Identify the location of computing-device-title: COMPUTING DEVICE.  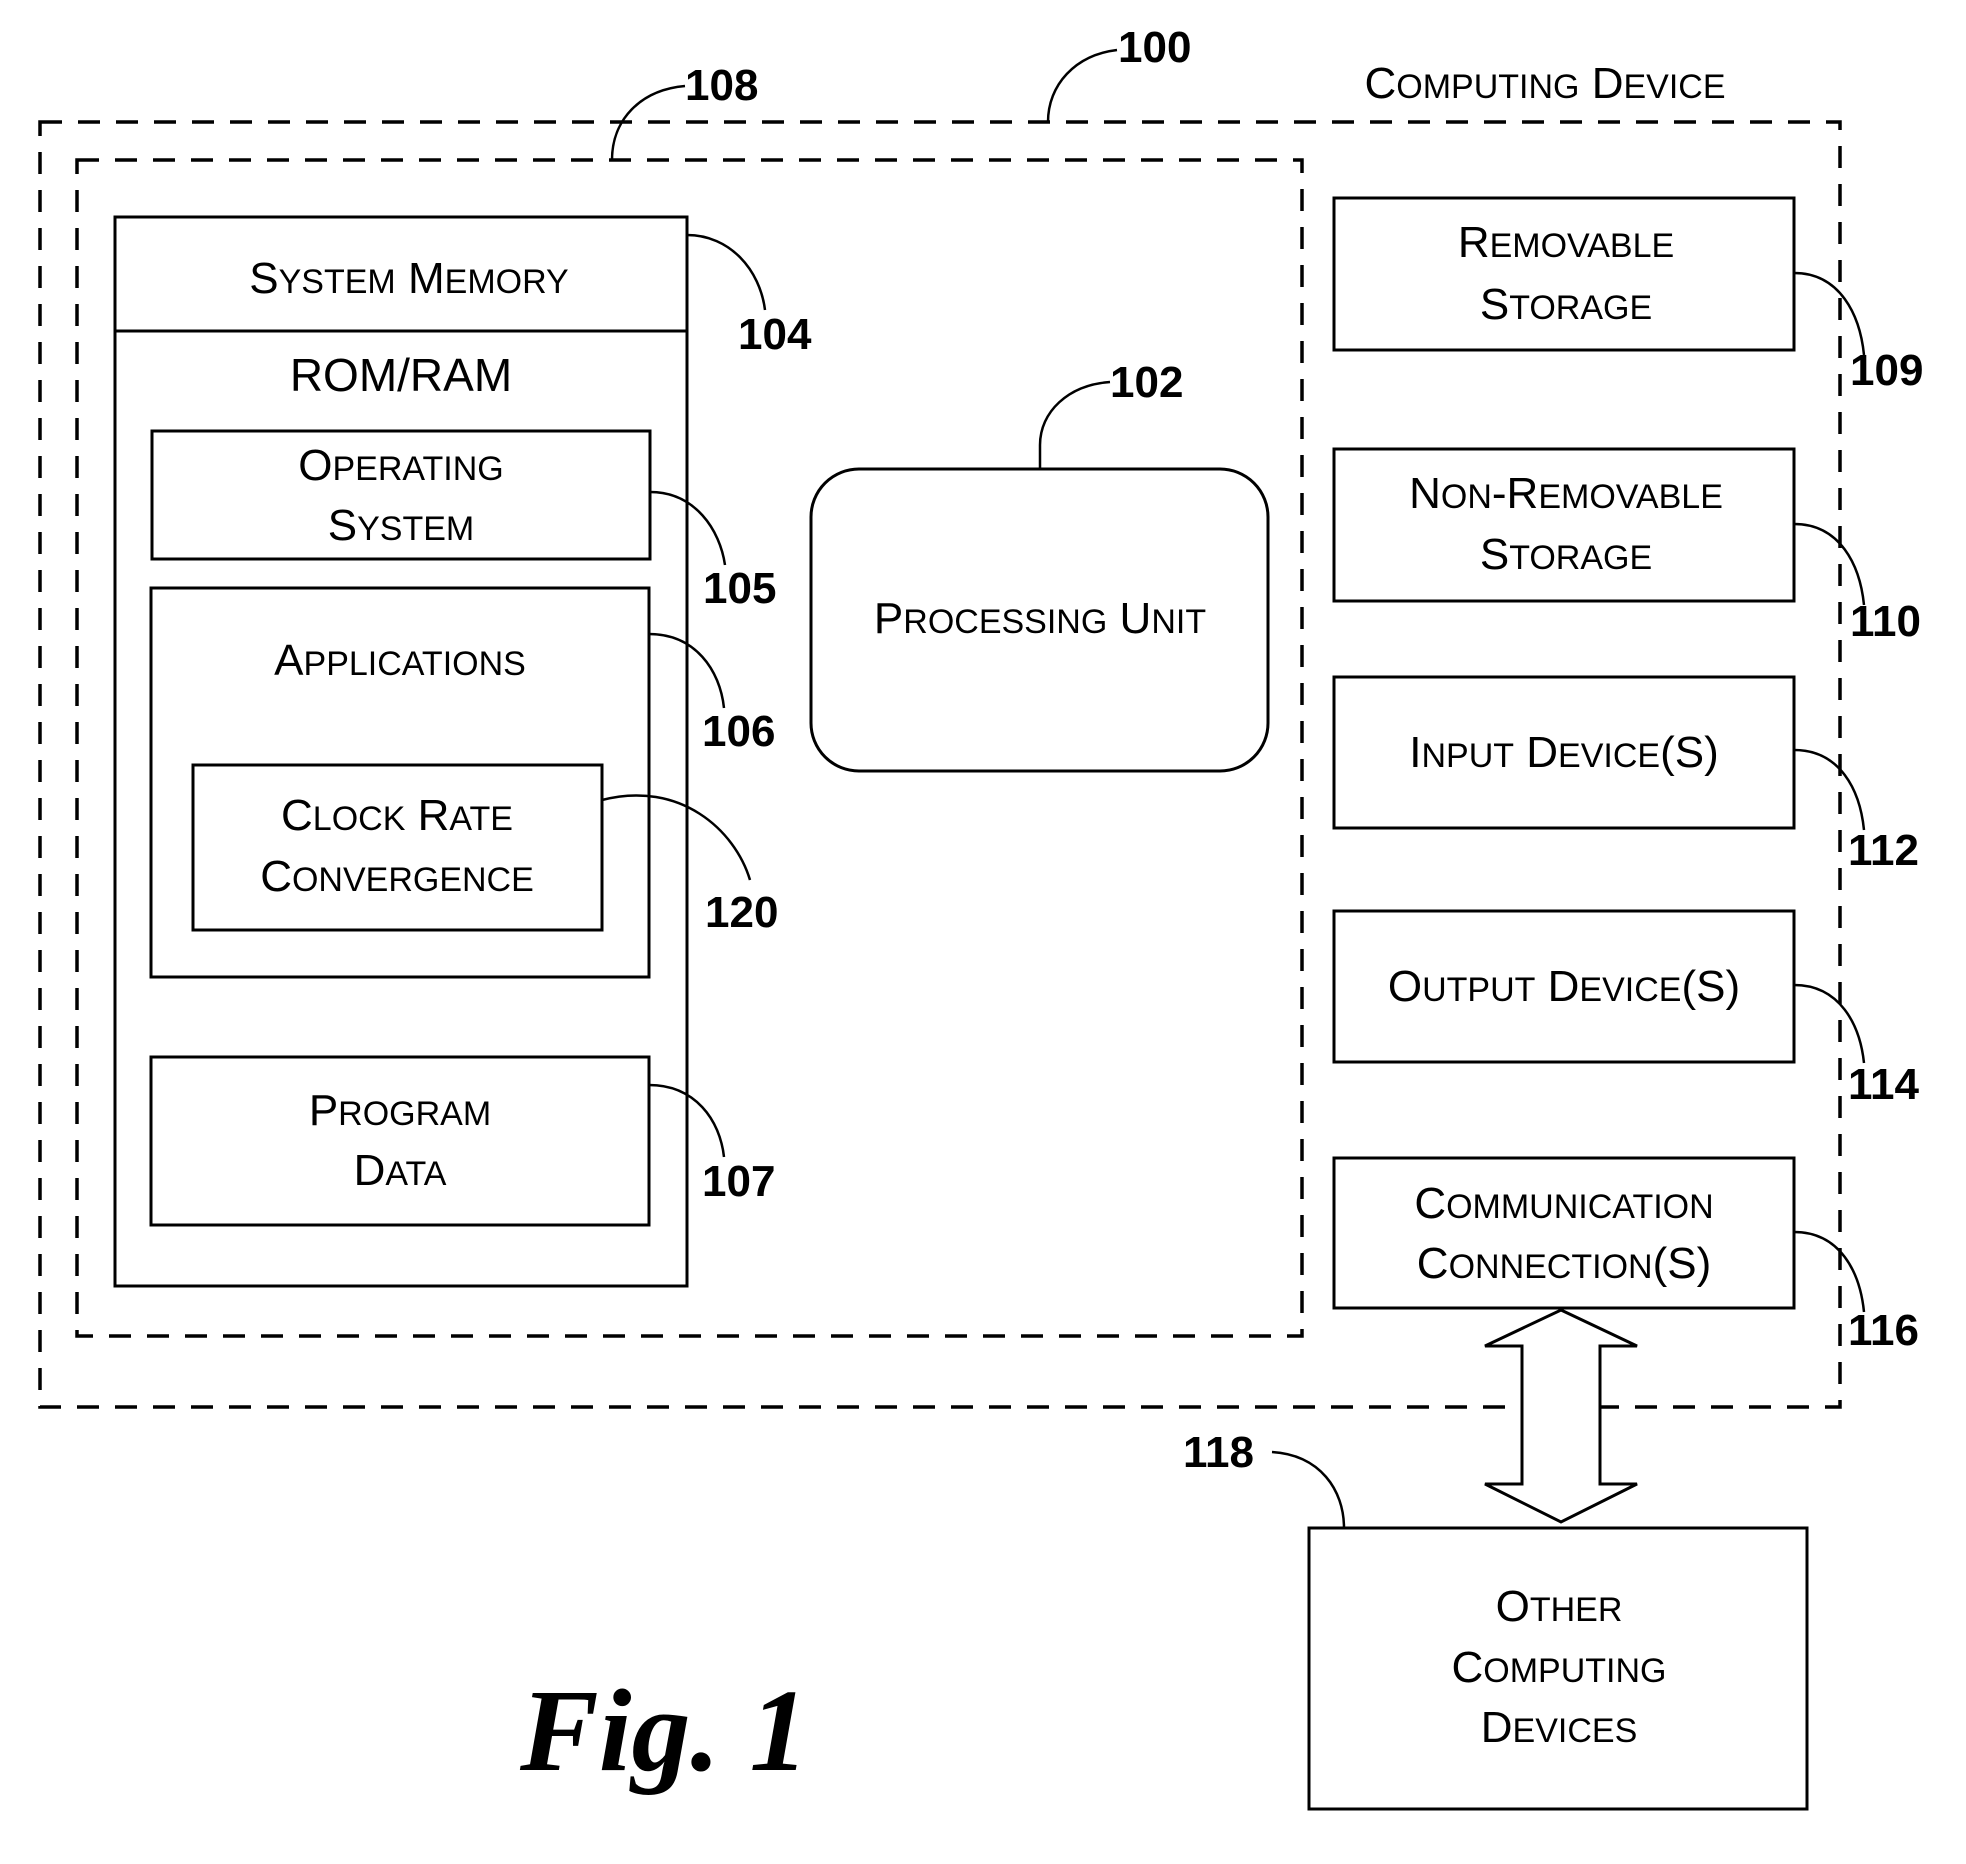
(1544, 83).